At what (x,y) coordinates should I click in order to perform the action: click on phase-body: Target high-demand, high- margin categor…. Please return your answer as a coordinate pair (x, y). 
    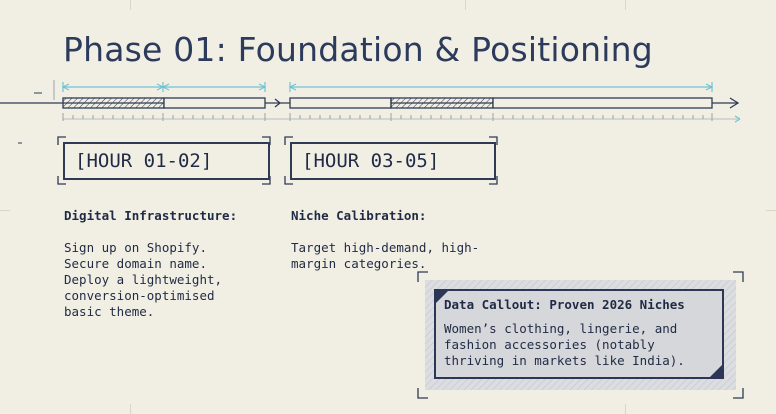
    Looking at the image, I should click on (385, 255).